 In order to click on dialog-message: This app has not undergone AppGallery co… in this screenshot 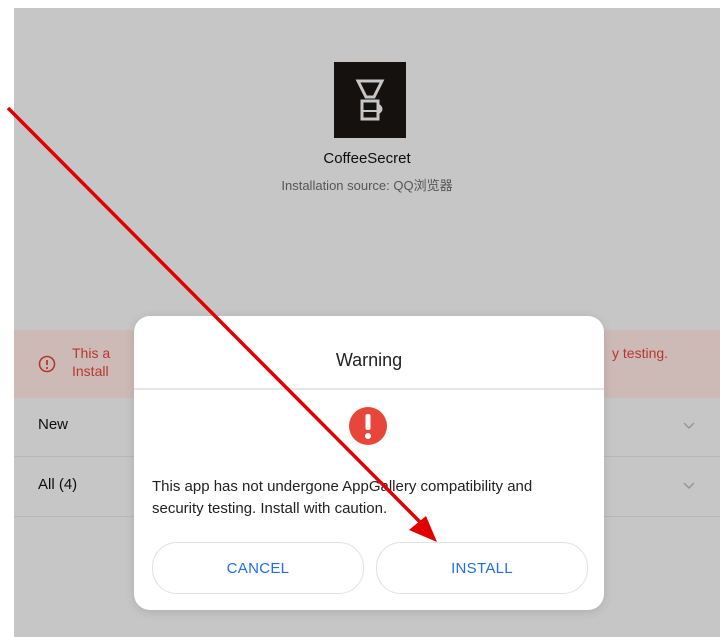, I will do `click(342, 497)`.